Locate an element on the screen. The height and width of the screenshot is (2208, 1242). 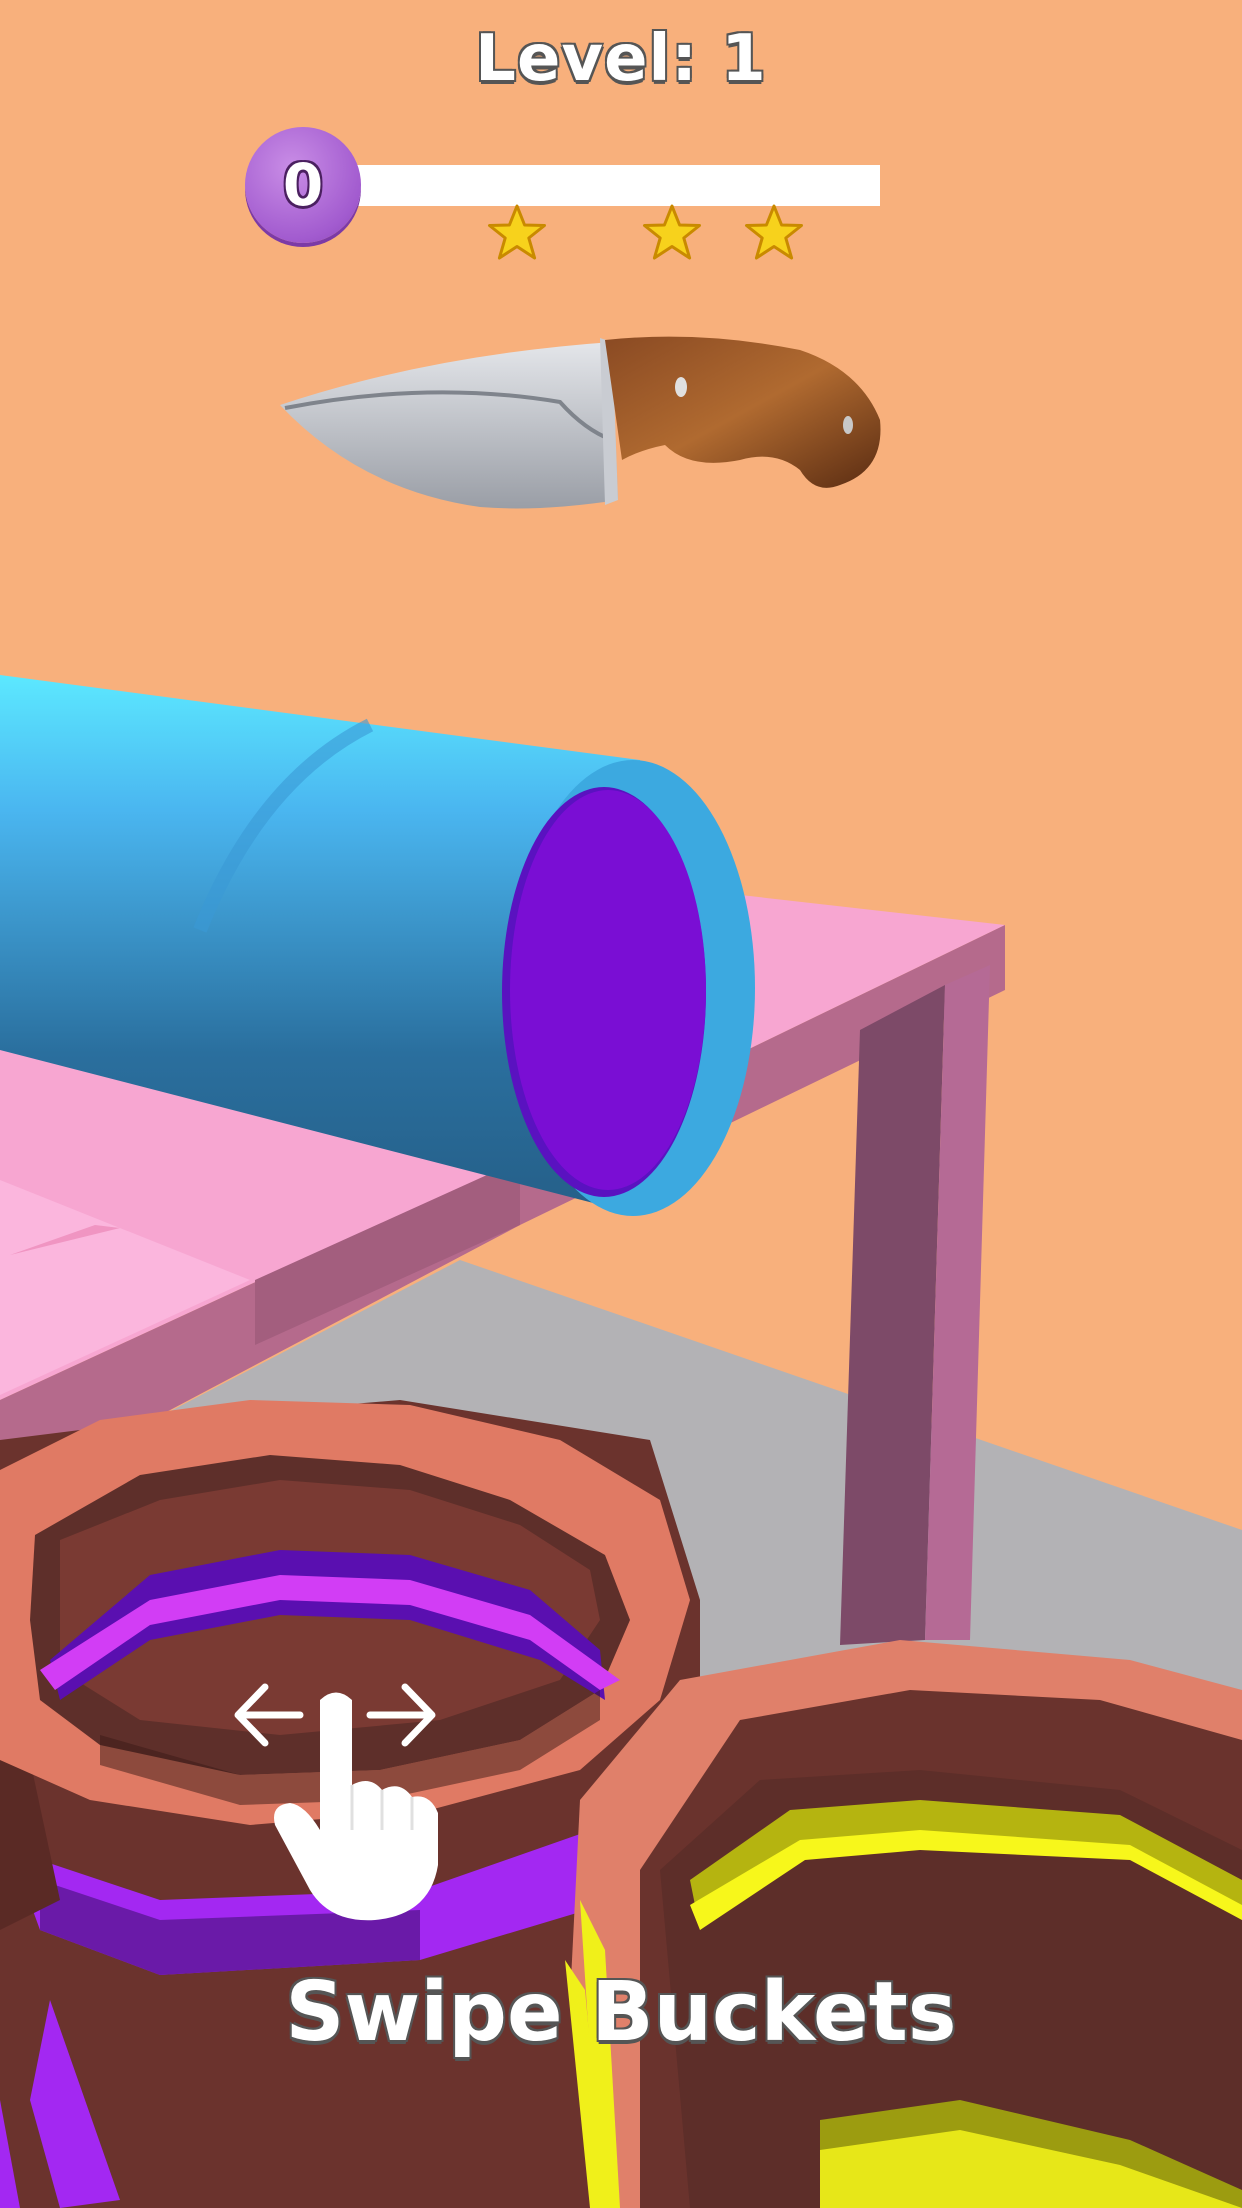
score-badge: 0 is located at coordinates (303, 185).